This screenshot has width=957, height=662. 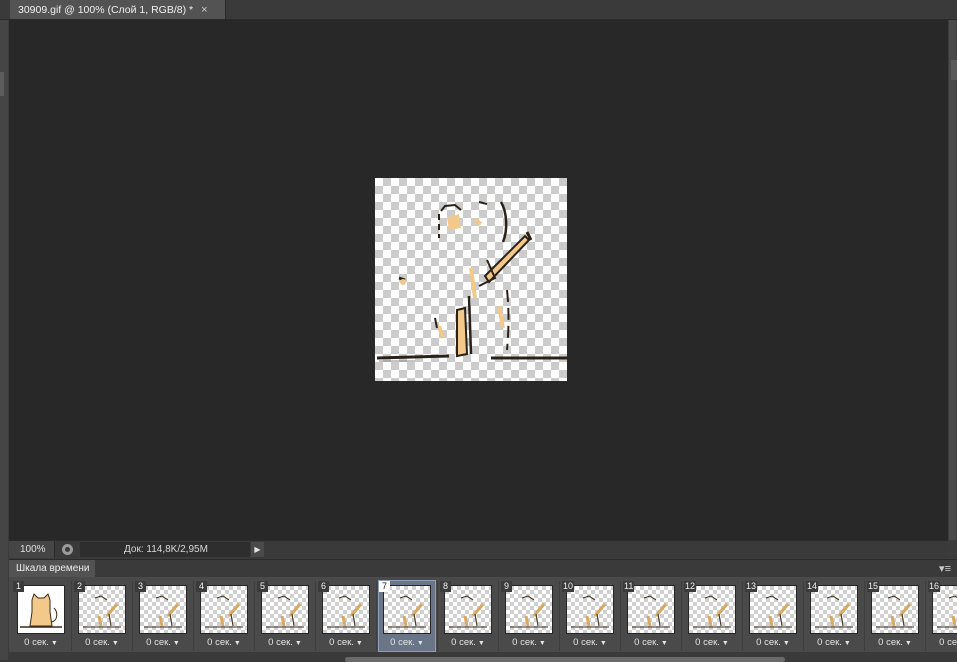 I want to click on animation-frame: 16 0 сек.▼, so click(x=942, y=616).